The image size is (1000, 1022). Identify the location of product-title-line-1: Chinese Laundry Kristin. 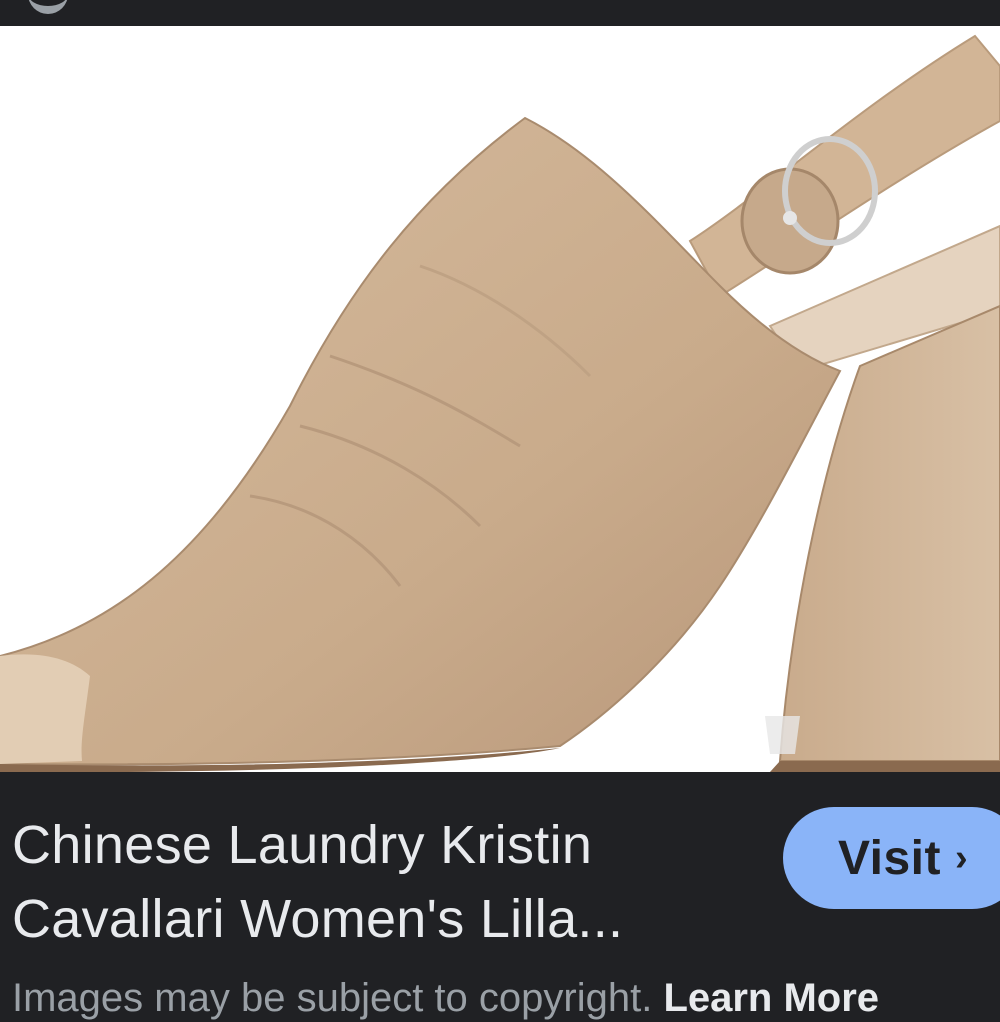
(302, 845).